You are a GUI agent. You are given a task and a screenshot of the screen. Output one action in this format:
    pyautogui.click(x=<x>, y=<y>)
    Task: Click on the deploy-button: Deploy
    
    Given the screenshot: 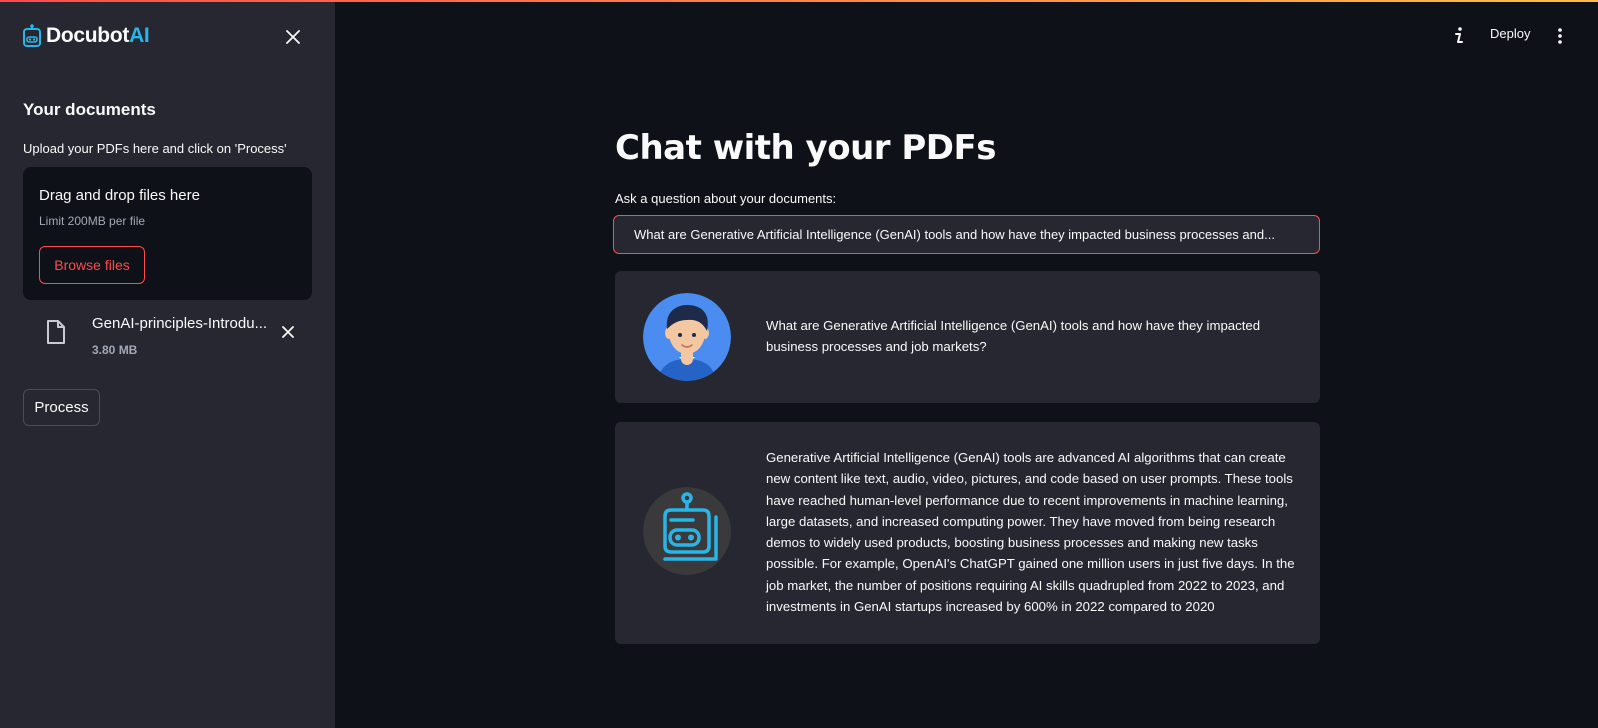 What is the action you would take?
    pyautogui.click(x=1510, y=33)
    